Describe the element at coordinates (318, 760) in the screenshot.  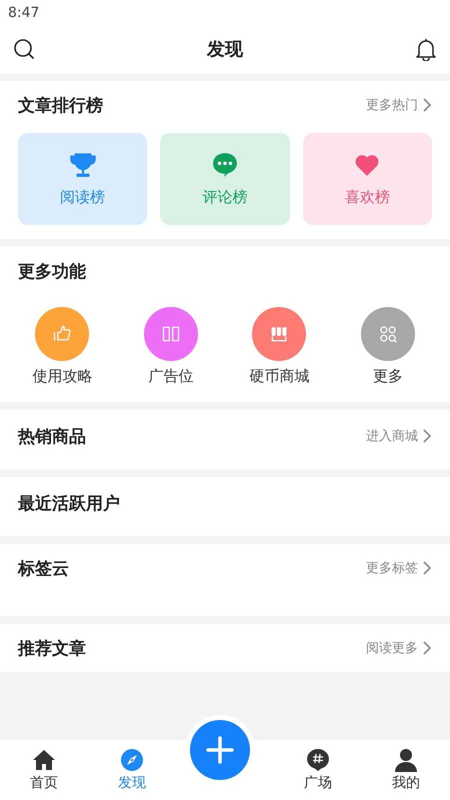
I see `hashtag-bubble-icon` at that location.